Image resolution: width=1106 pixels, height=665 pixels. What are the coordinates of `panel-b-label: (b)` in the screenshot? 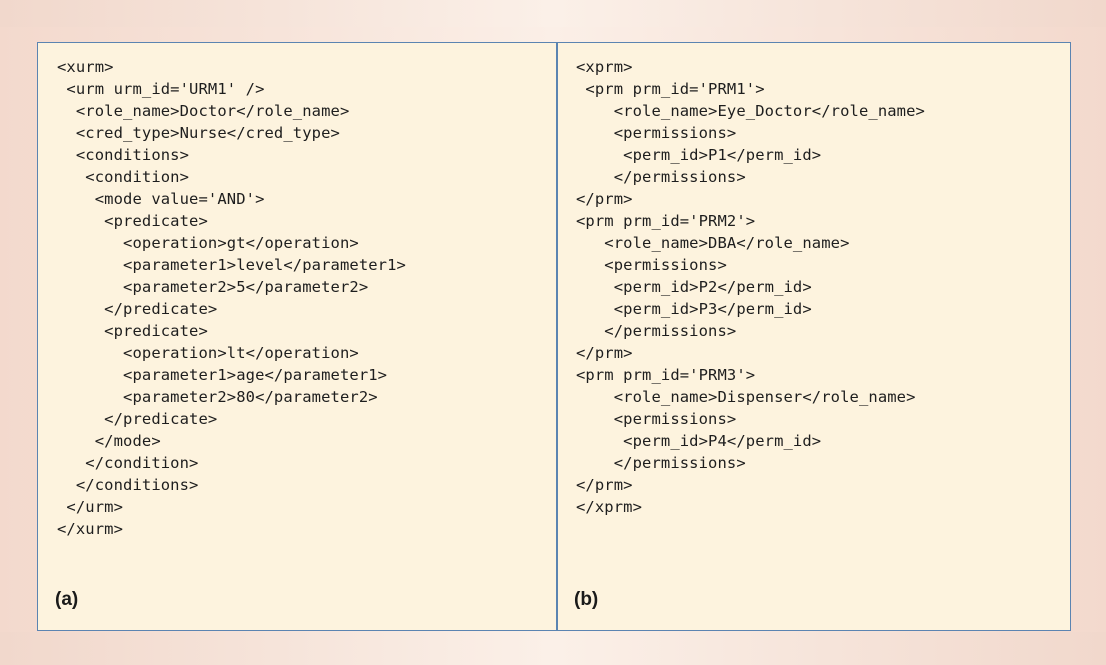 It's located at (586, 599).